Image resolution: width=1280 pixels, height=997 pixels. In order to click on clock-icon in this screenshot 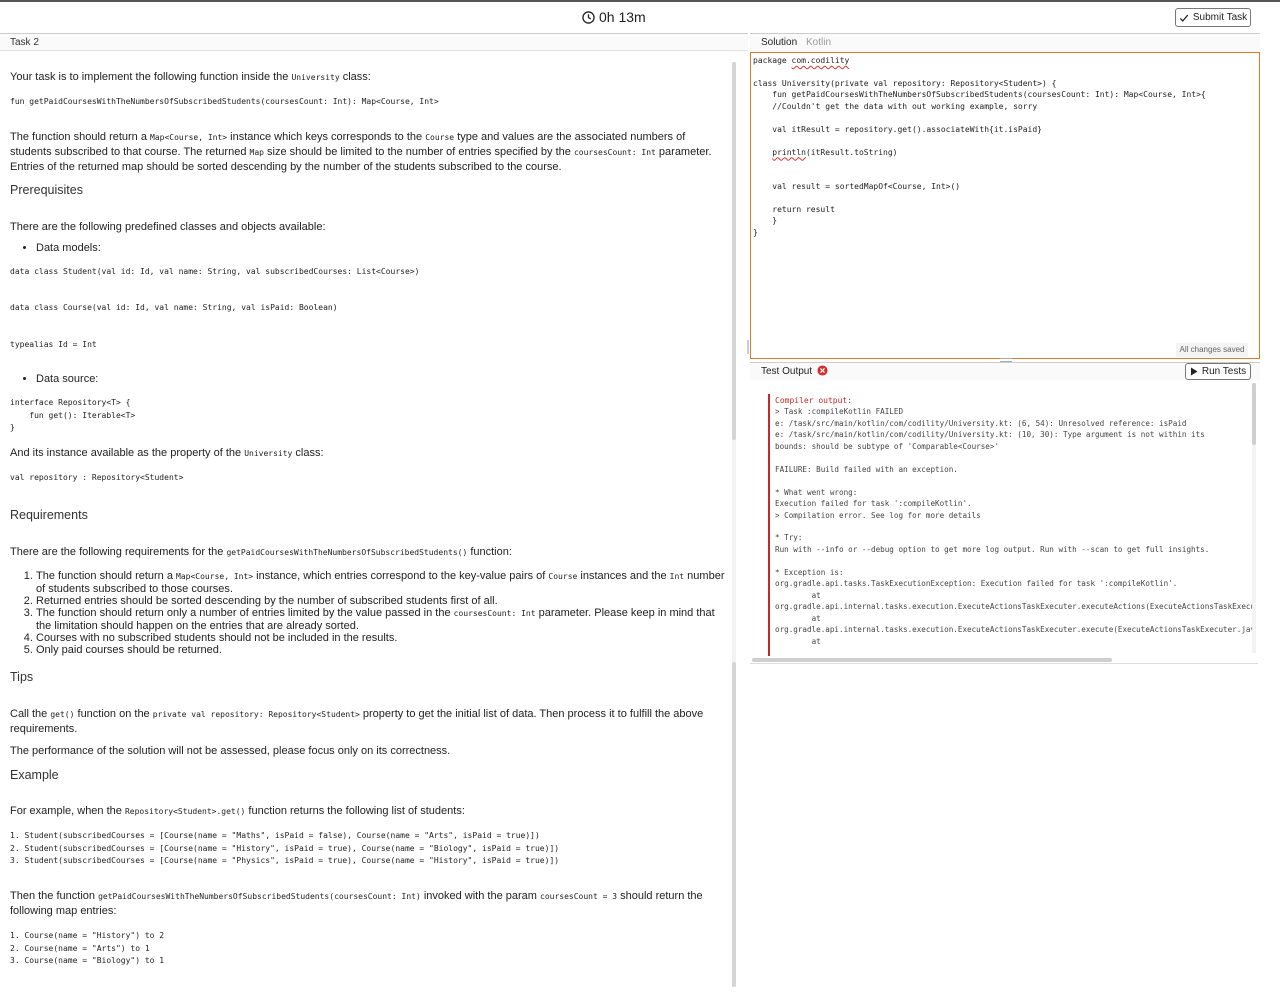, I will do `click(588, 17)`.